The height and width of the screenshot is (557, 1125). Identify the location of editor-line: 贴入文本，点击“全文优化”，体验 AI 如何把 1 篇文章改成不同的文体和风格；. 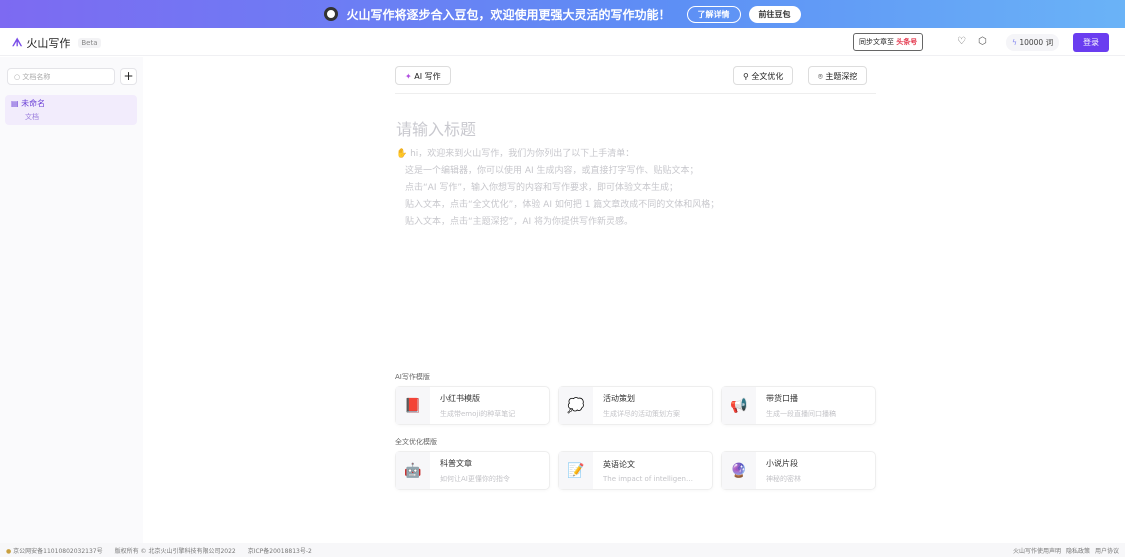
(562, 205).